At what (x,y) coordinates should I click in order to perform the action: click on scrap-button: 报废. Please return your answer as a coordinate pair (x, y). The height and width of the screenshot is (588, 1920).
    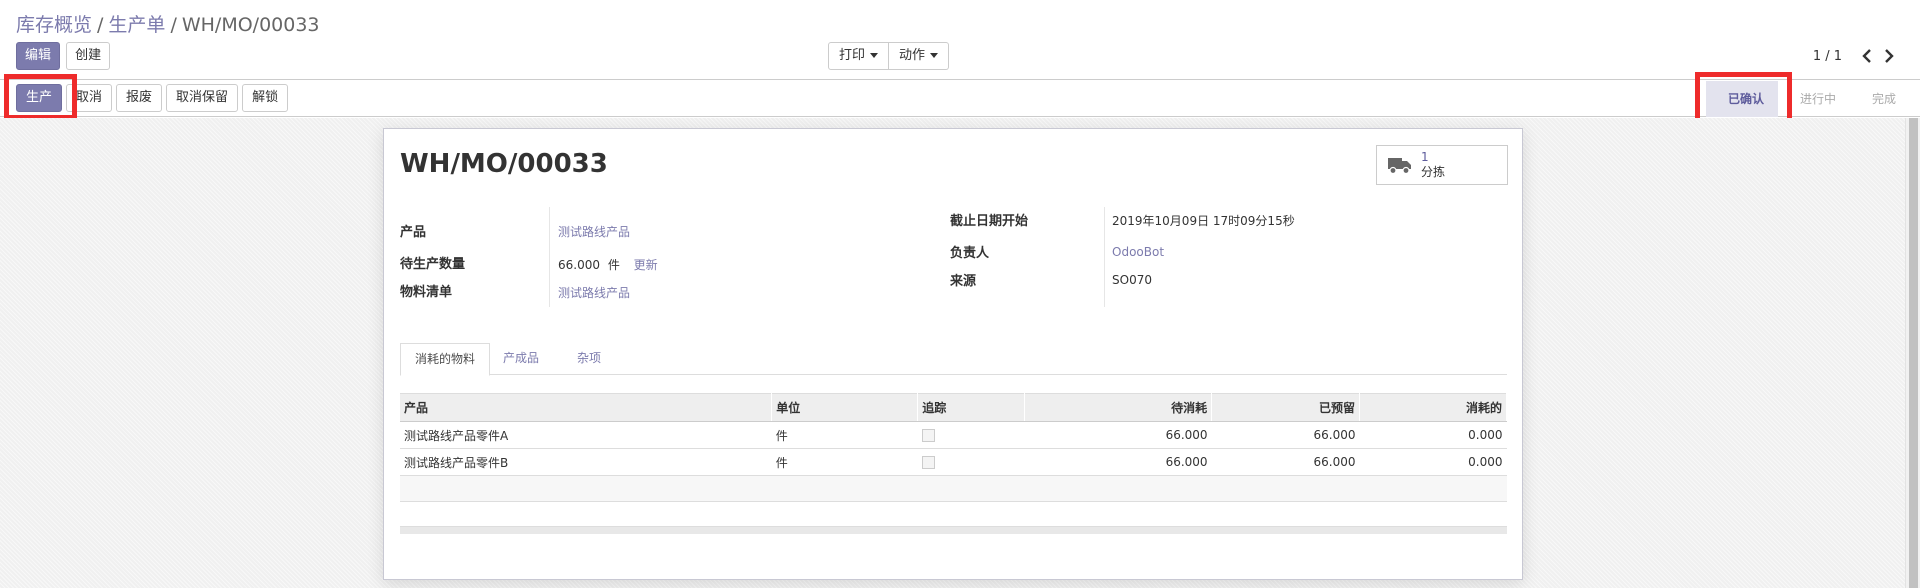
    Looking at the image, I should click on (139, 98).